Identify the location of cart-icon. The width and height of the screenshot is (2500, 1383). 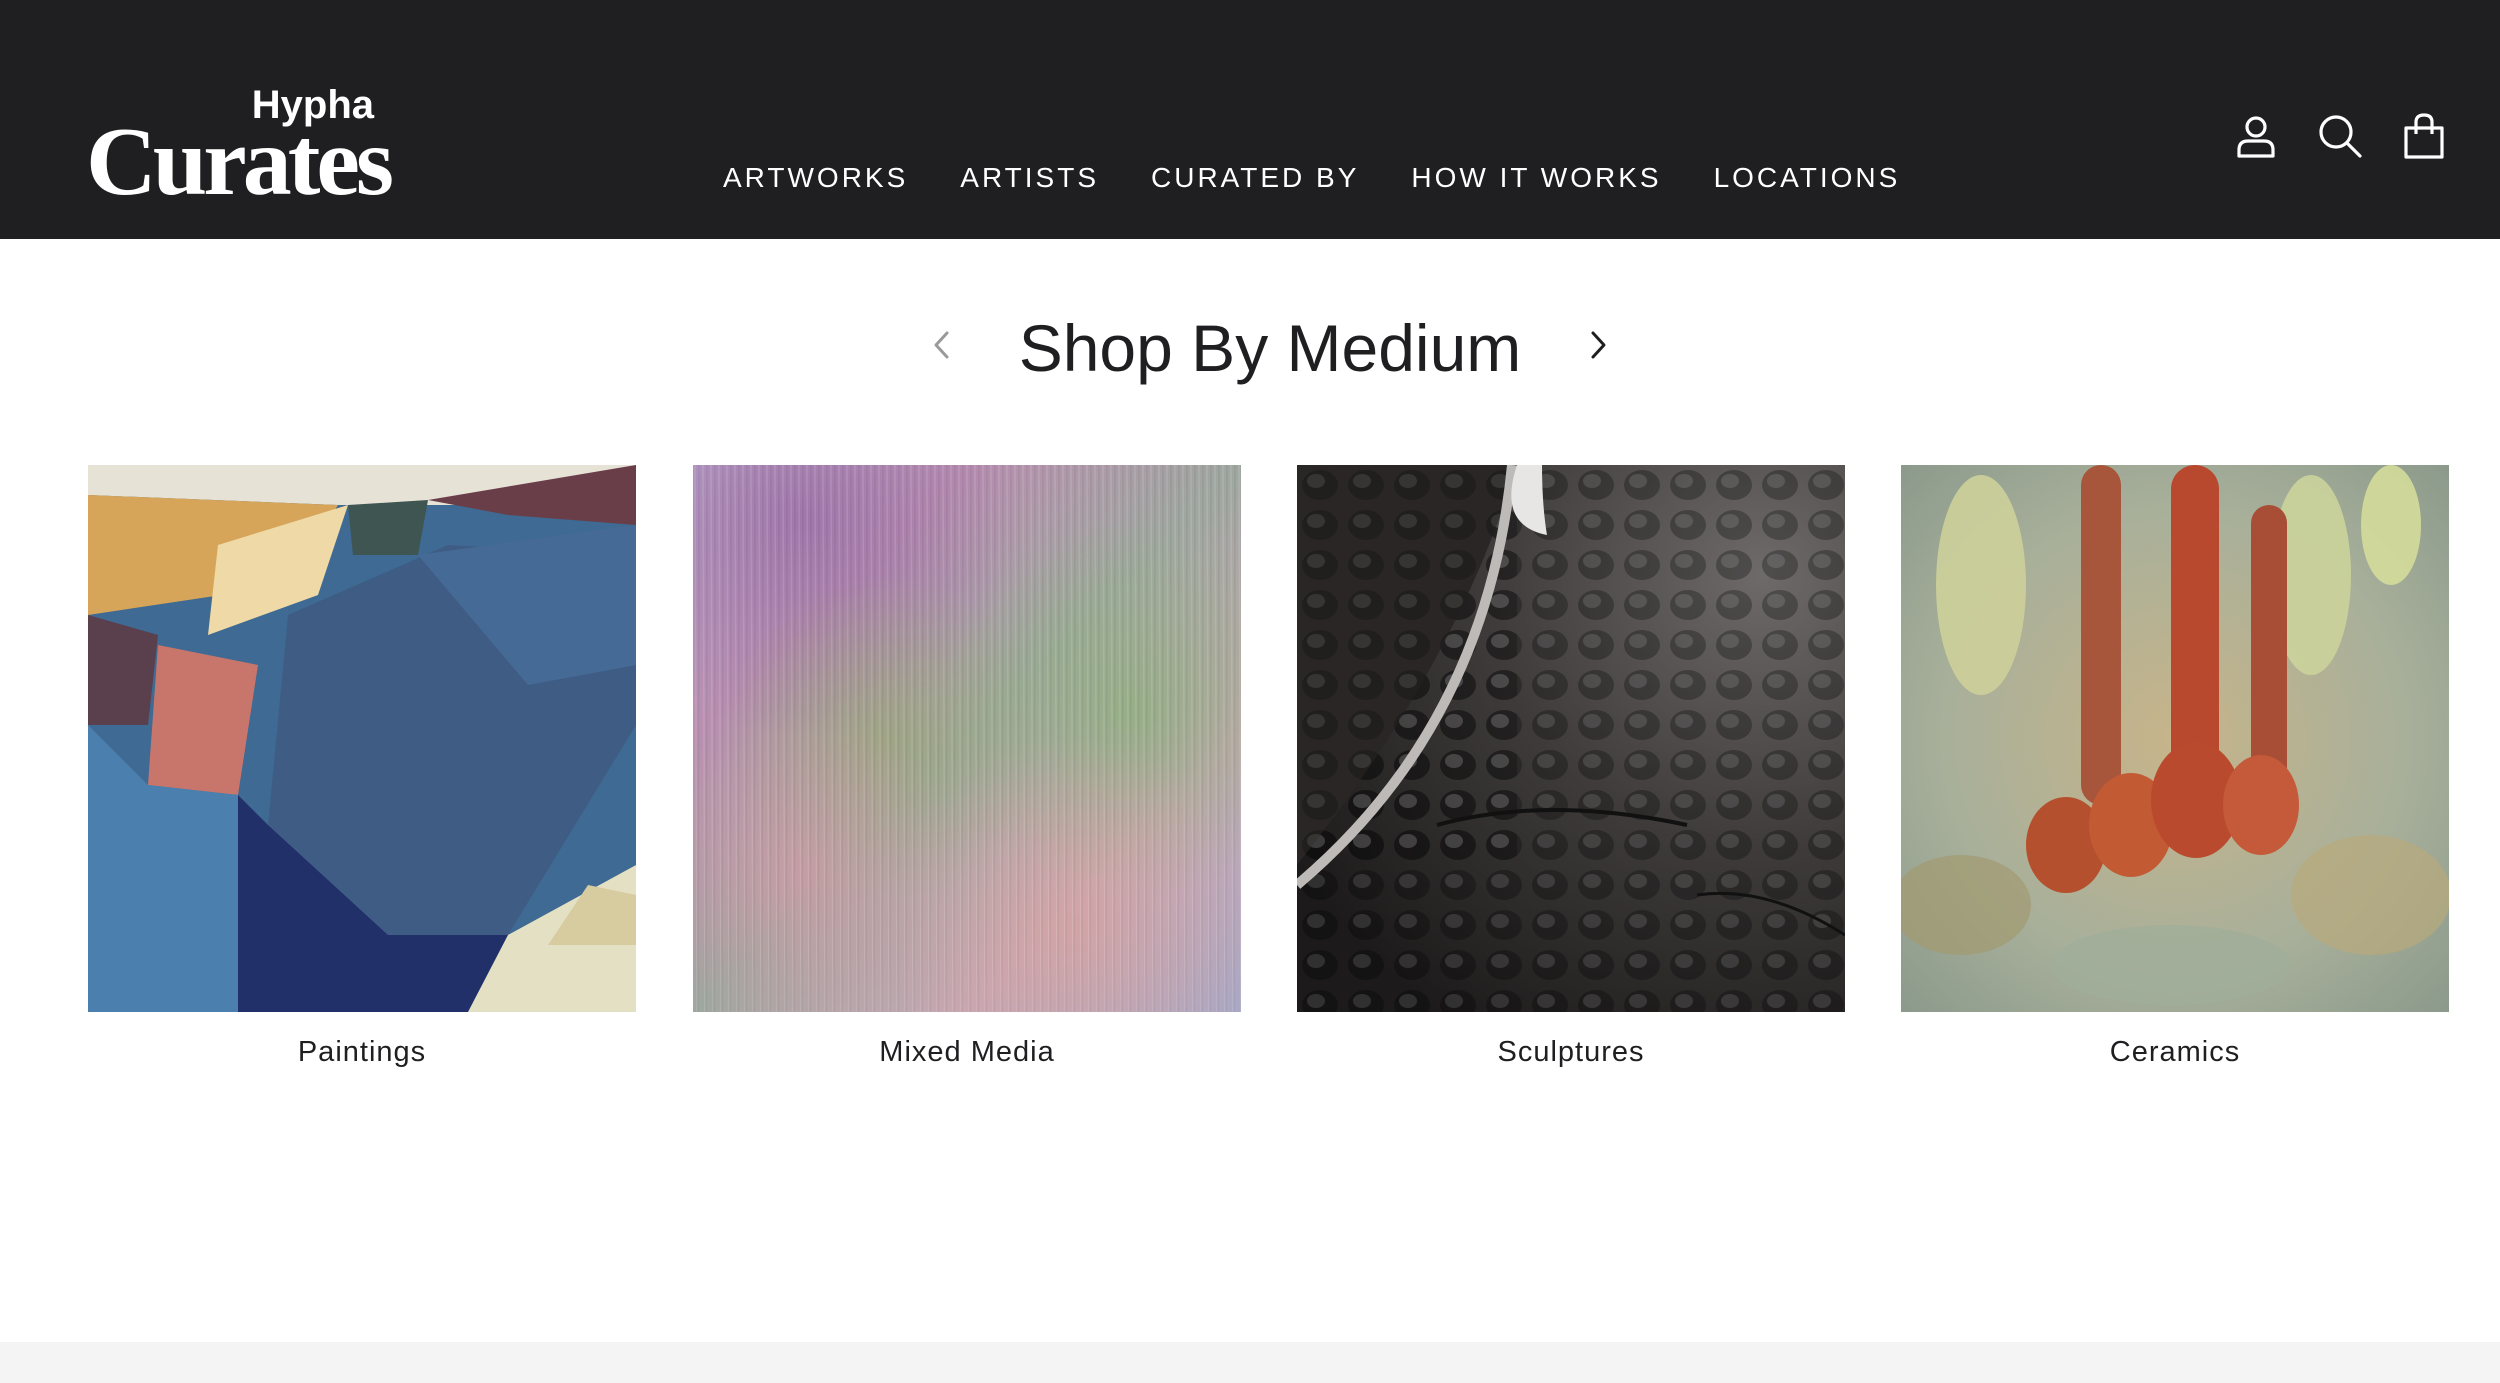
(2424, 136).